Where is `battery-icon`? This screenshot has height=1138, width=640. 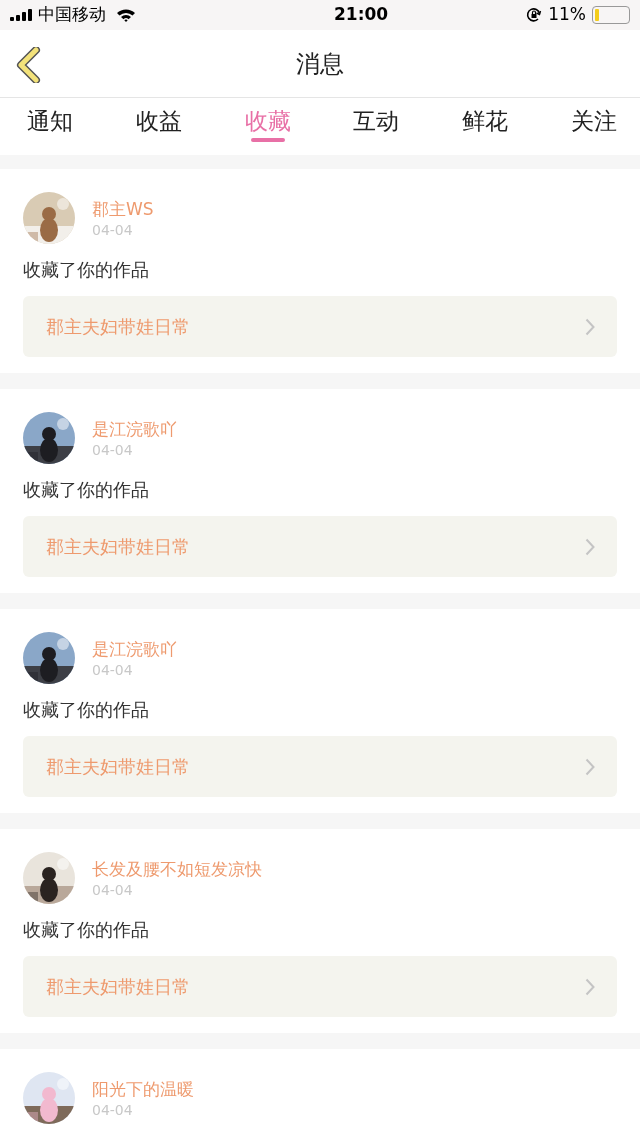 battery-icon is located at coordinates (611, 15).